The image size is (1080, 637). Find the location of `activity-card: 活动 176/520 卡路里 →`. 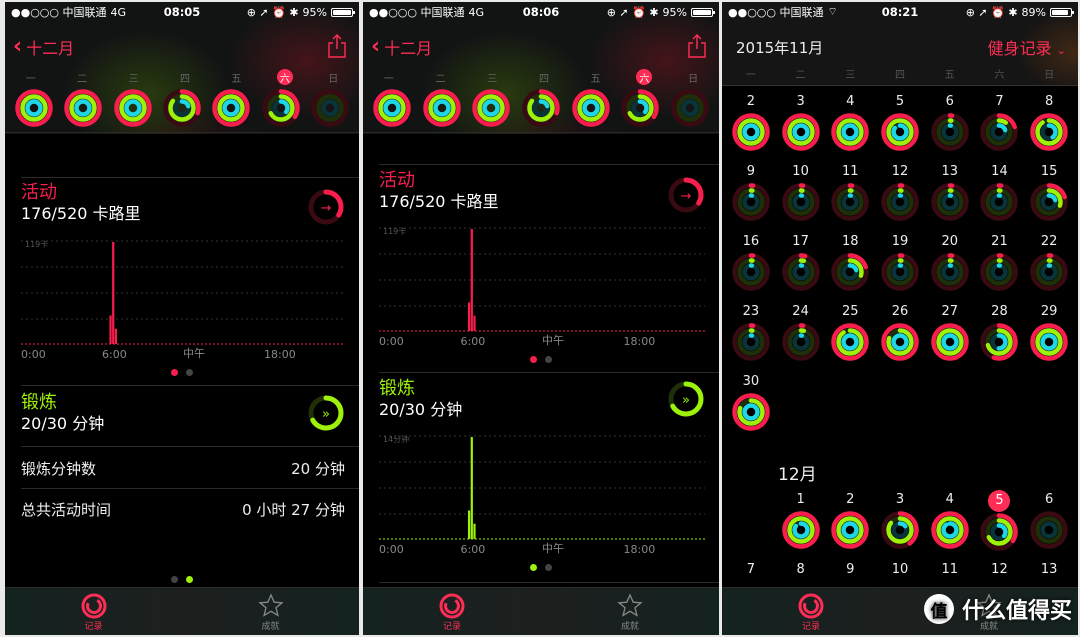

activity-card: 活动 176/520 卡路里 → is located at coordinates (542, 191).